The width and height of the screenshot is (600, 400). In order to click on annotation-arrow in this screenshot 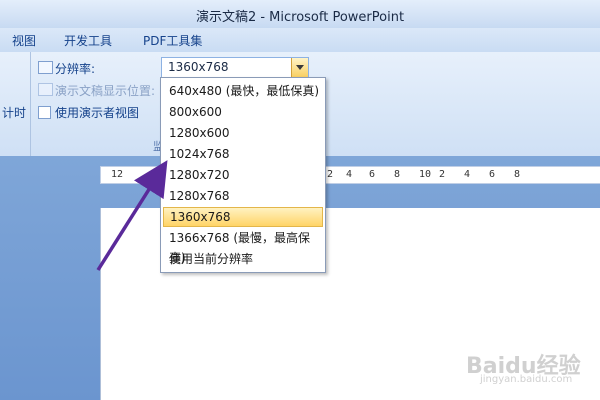, I will do `click(132, 215)`.